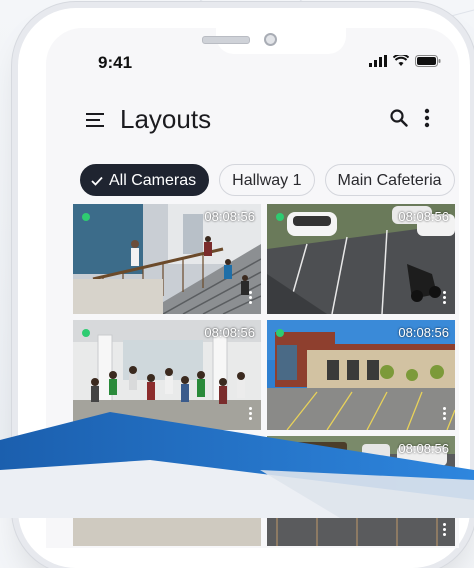  Describe the element at coordinates (270, 39) in the screenshot. I see `phone-front-camera` at that location.